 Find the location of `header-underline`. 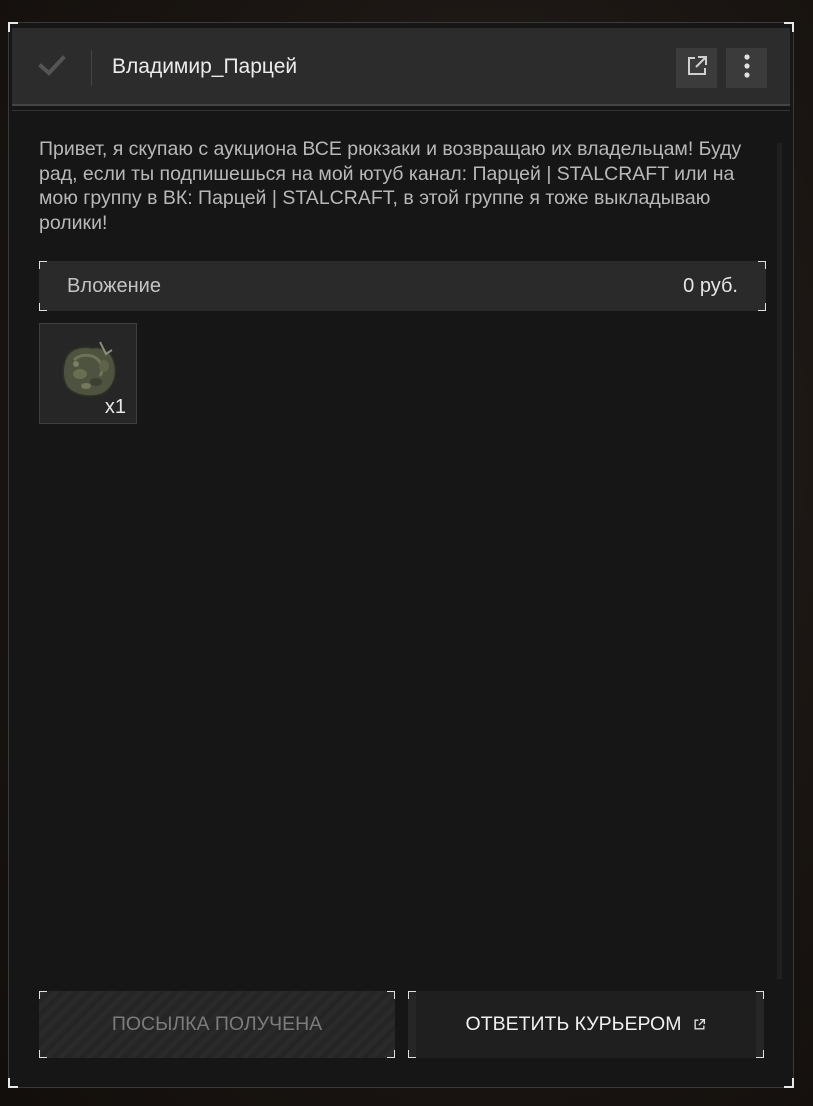

header-underline is located at coordinates (401, 110).